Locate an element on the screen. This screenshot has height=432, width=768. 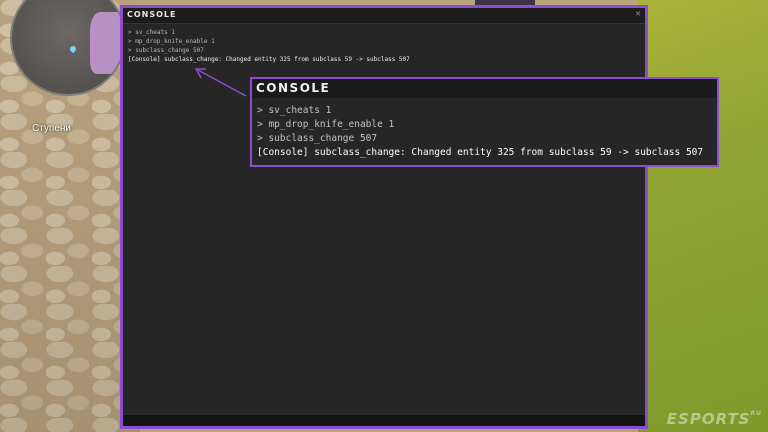
console-titlebar: CONSOLE ✕ is located at coordinates (384, 16).